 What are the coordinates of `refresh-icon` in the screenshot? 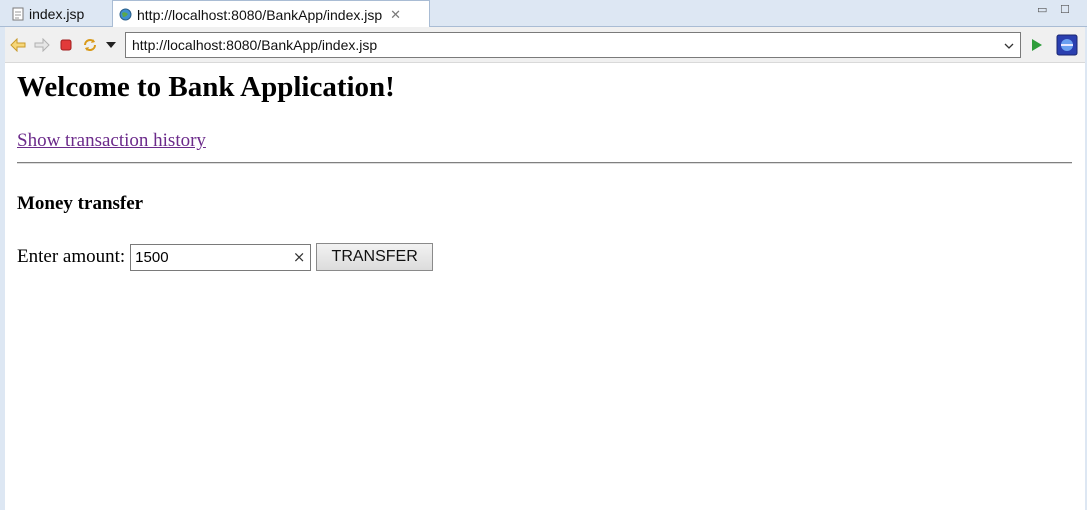 It's located at (90, 45).